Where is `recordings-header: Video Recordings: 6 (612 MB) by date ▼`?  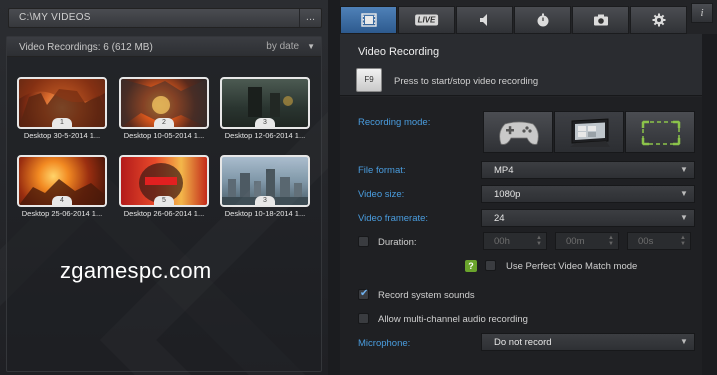 recordings-header: Video Recordings: 6 (612 MB) by date ▼ is located at coordinates (164, 47).